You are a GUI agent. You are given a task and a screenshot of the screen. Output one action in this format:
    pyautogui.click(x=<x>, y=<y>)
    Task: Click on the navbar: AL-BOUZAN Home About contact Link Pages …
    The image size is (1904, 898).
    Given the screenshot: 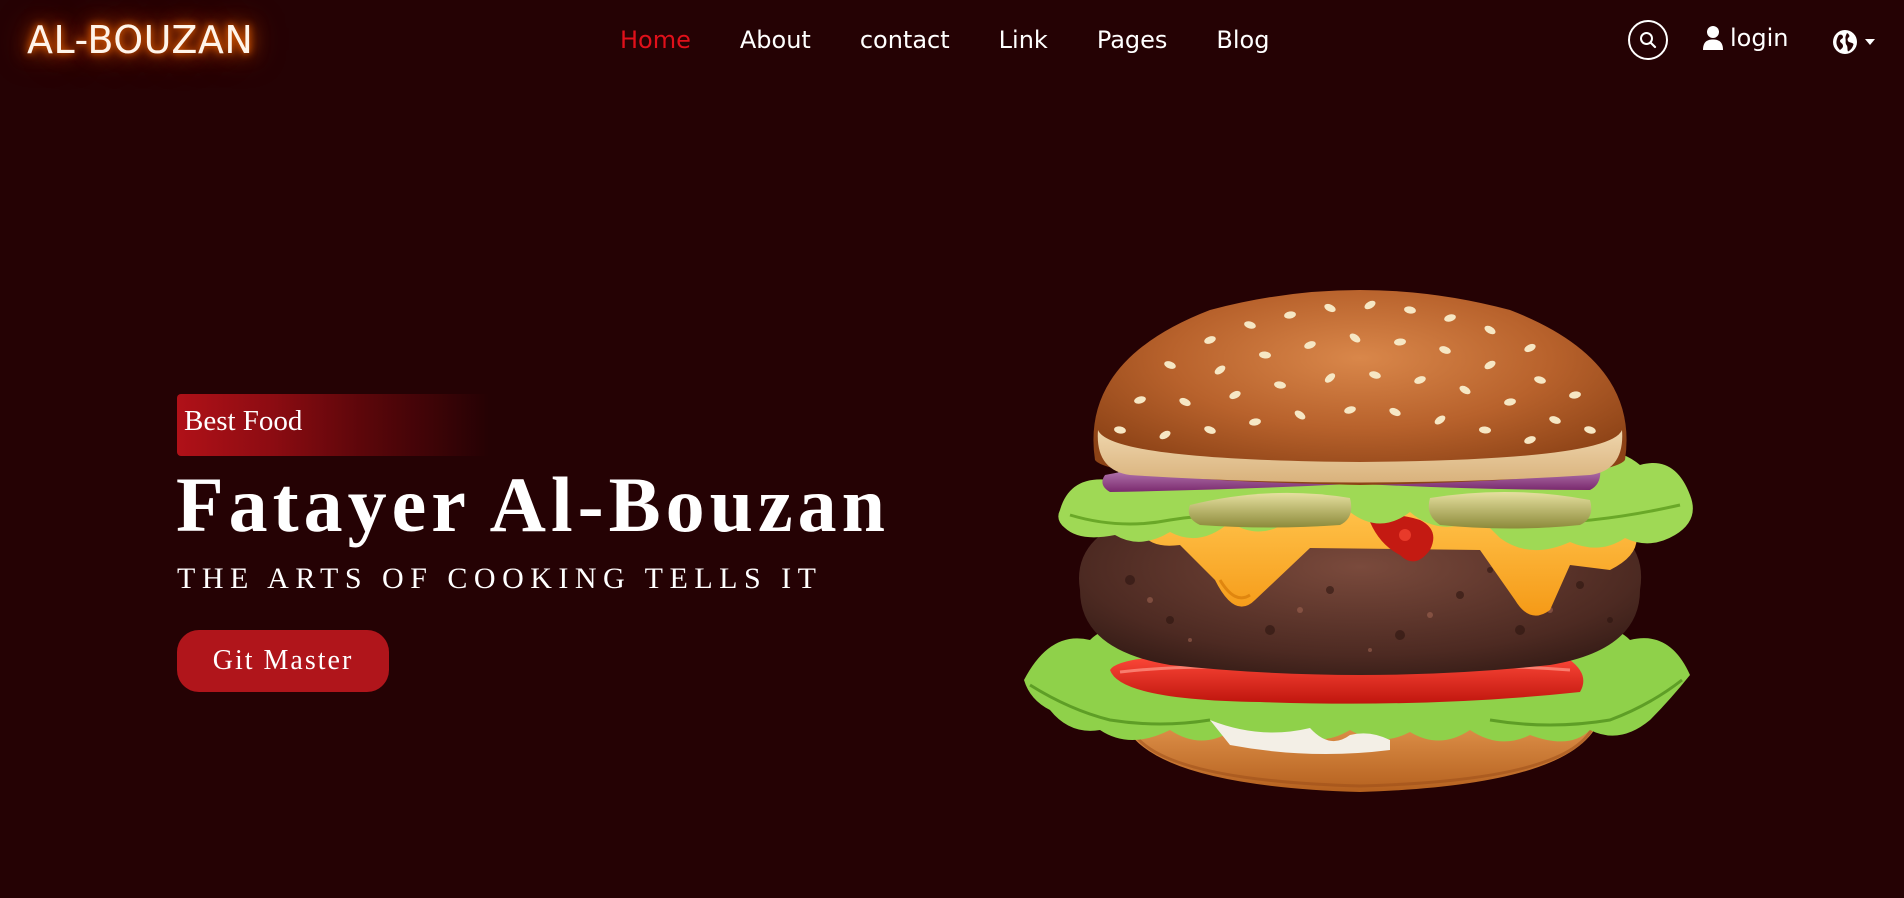 What is the action you would take?
    pyautogui.click(x=952, y=42)
    